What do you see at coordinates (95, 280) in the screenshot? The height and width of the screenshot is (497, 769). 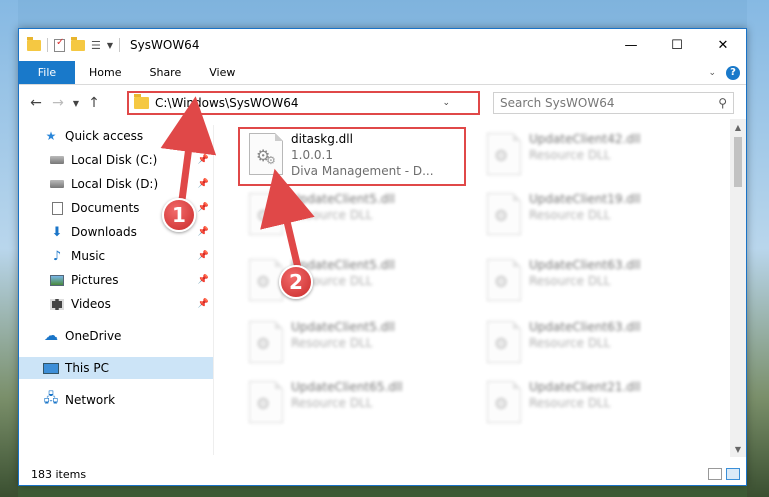 I see `sidebar-item-label: Pictures` at bounding box center [95, 280].